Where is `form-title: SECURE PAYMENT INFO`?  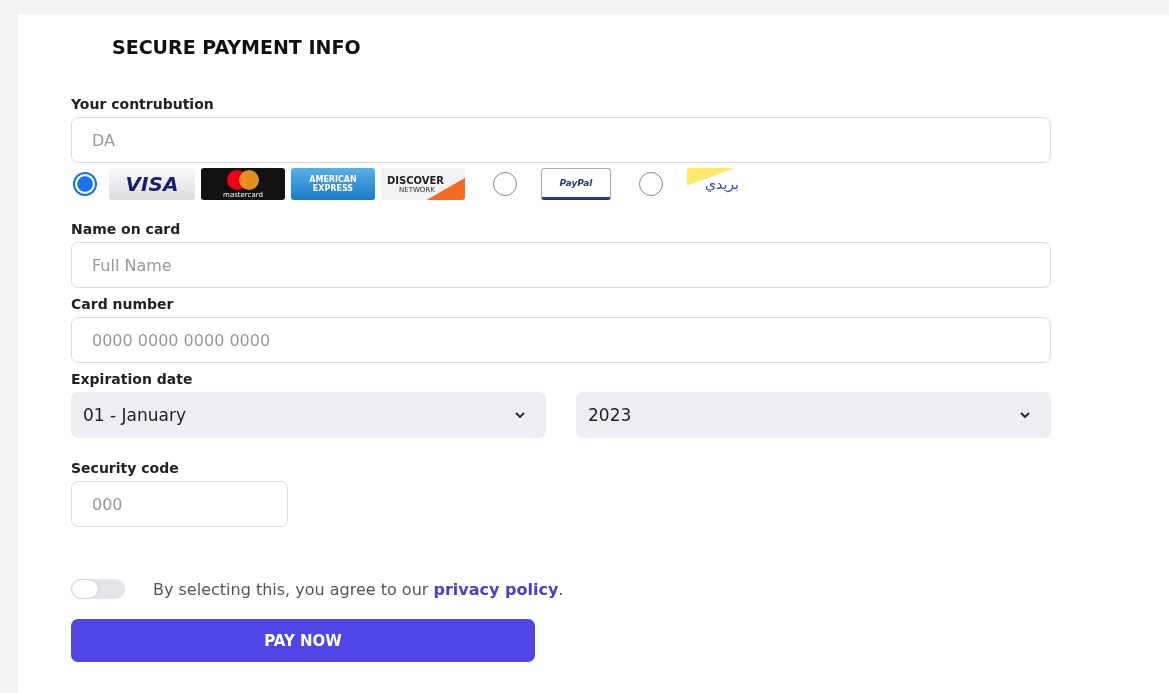 form-title: SECURE PAYMENT INFO is located at coordinates (237, 47).